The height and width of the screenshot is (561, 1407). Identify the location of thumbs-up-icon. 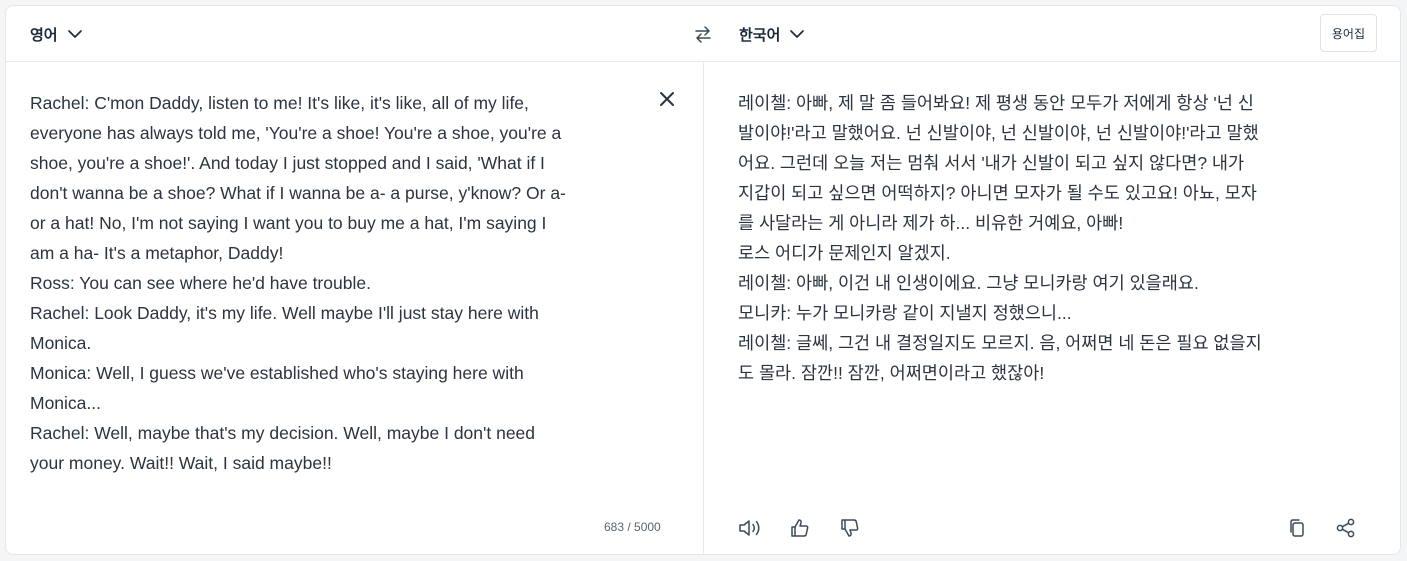
(800, 528).